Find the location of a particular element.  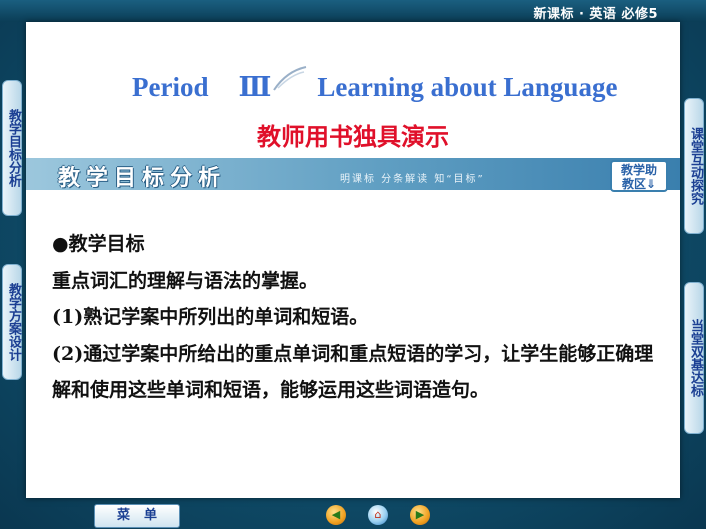

home-icon: ⌂ is located at coordinates (378, 515).